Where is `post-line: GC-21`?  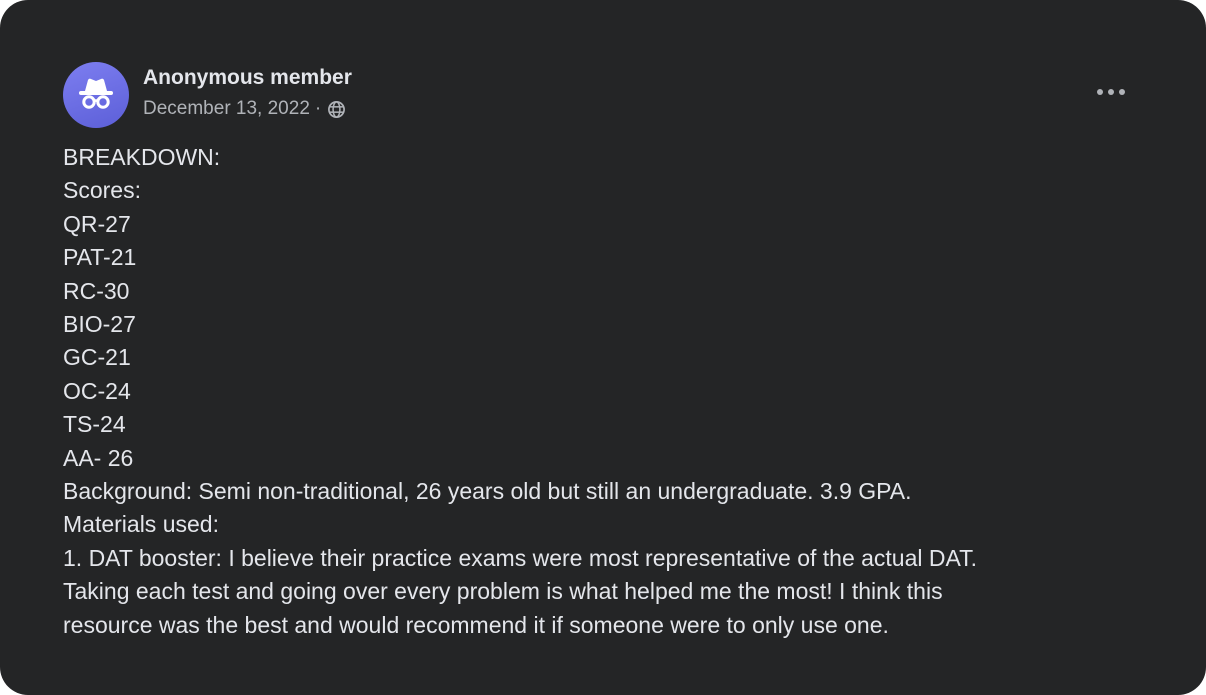
post-line: GC-21 is located at coordinates (97, 357).